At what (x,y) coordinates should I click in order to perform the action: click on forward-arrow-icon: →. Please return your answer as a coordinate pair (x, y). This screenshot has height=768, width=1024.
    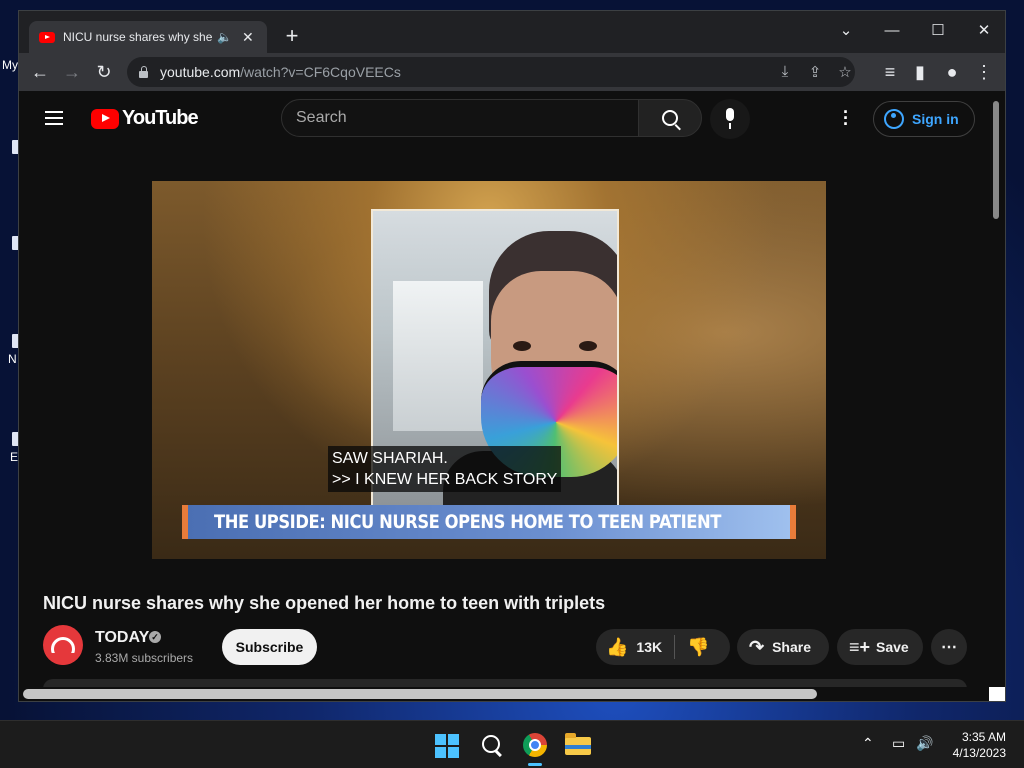
    Looking at the image, I should click on (72, 72).